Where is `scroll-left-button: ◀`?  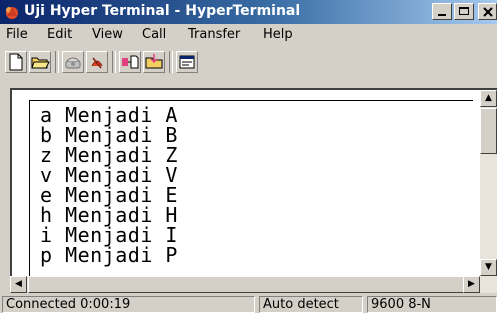 scroll-left-button: ◀ is located at coordinates (18, 284).